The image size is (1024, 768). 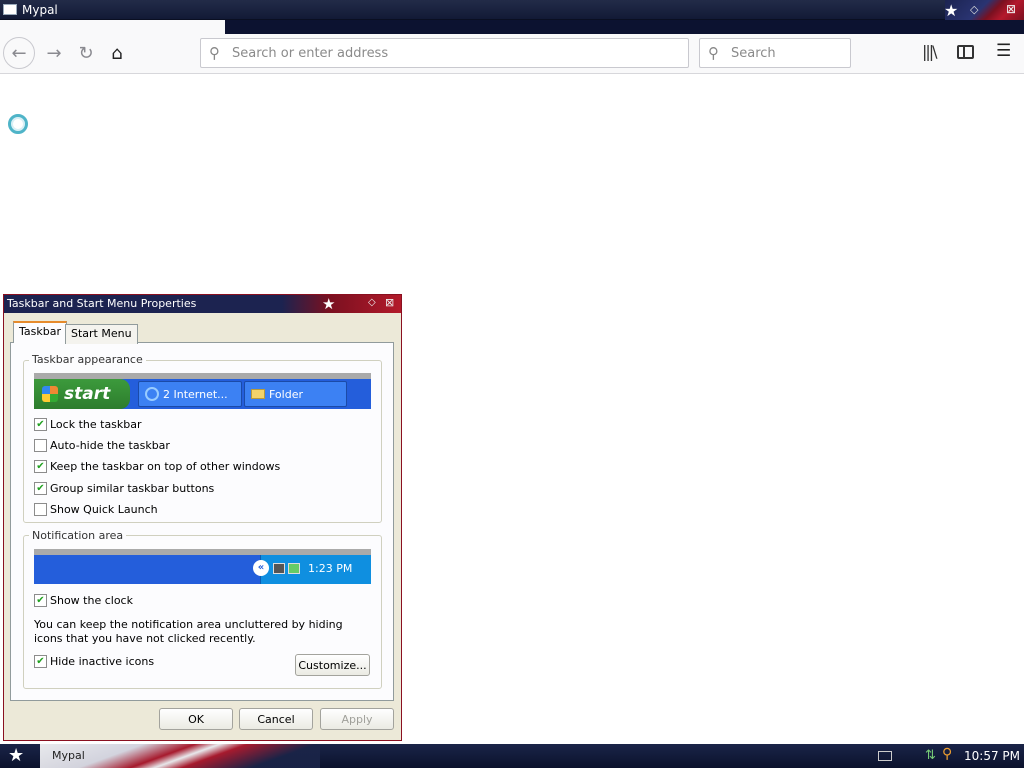 What do you see at coordinates (16, 755) in the screenshot?
I see `start-star-icon: ★` at bounding box center [16, 755].